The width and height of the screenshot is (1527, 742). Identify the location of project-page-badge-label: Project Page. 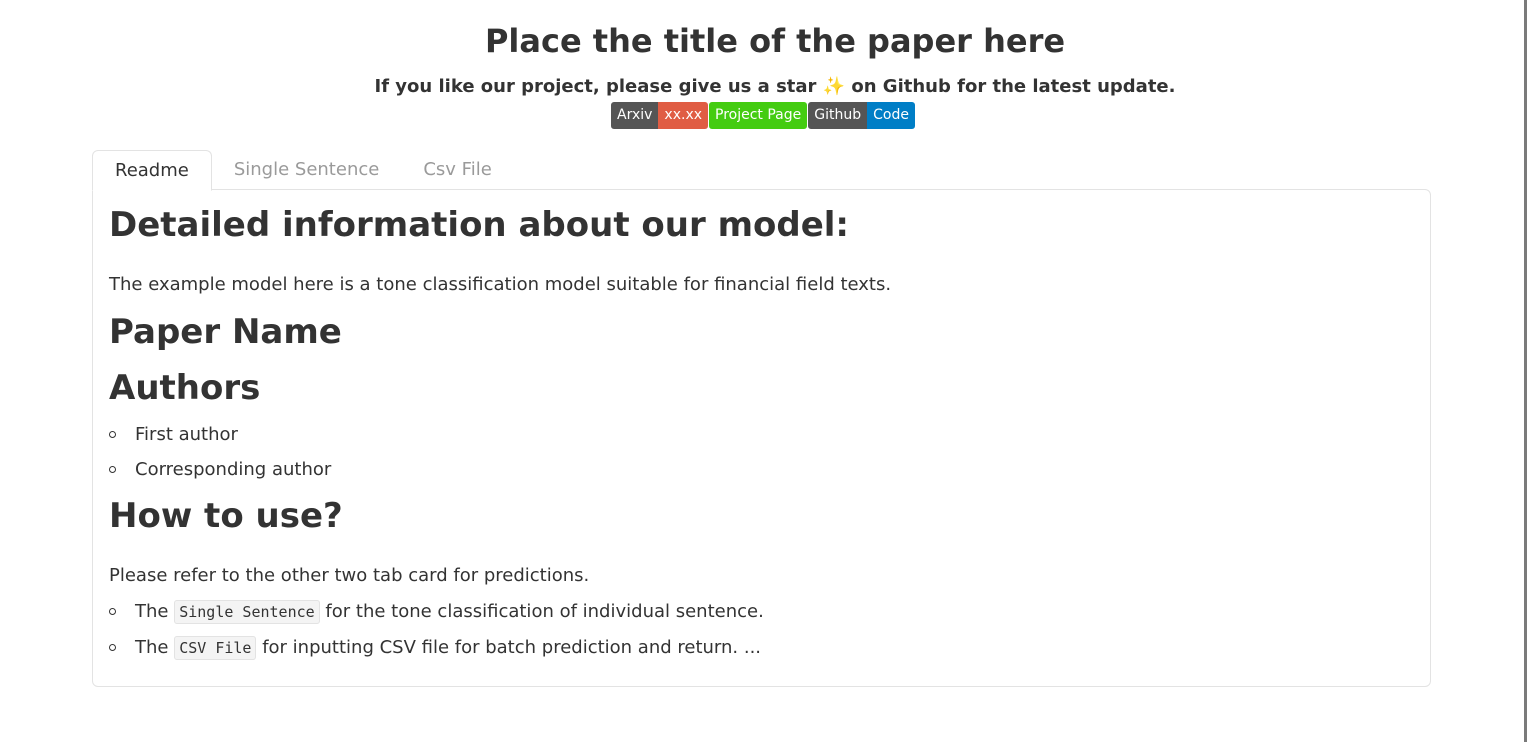
(758, 115).